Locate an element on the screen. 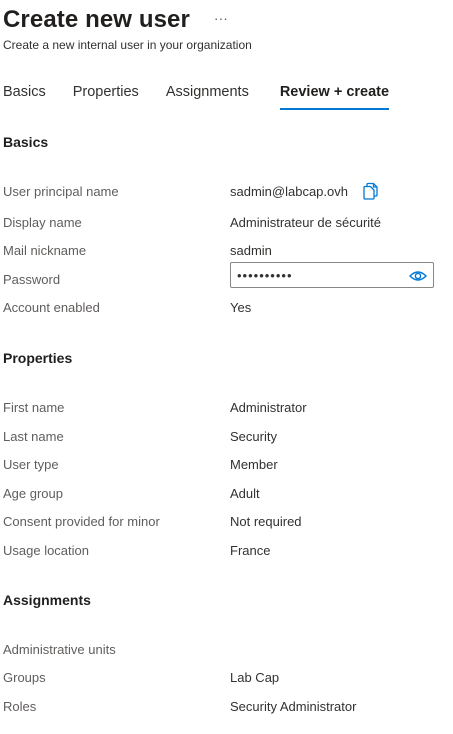 This screenshot has width=453, height=734. first-name-label: First name is located at coordinates (34, 407).